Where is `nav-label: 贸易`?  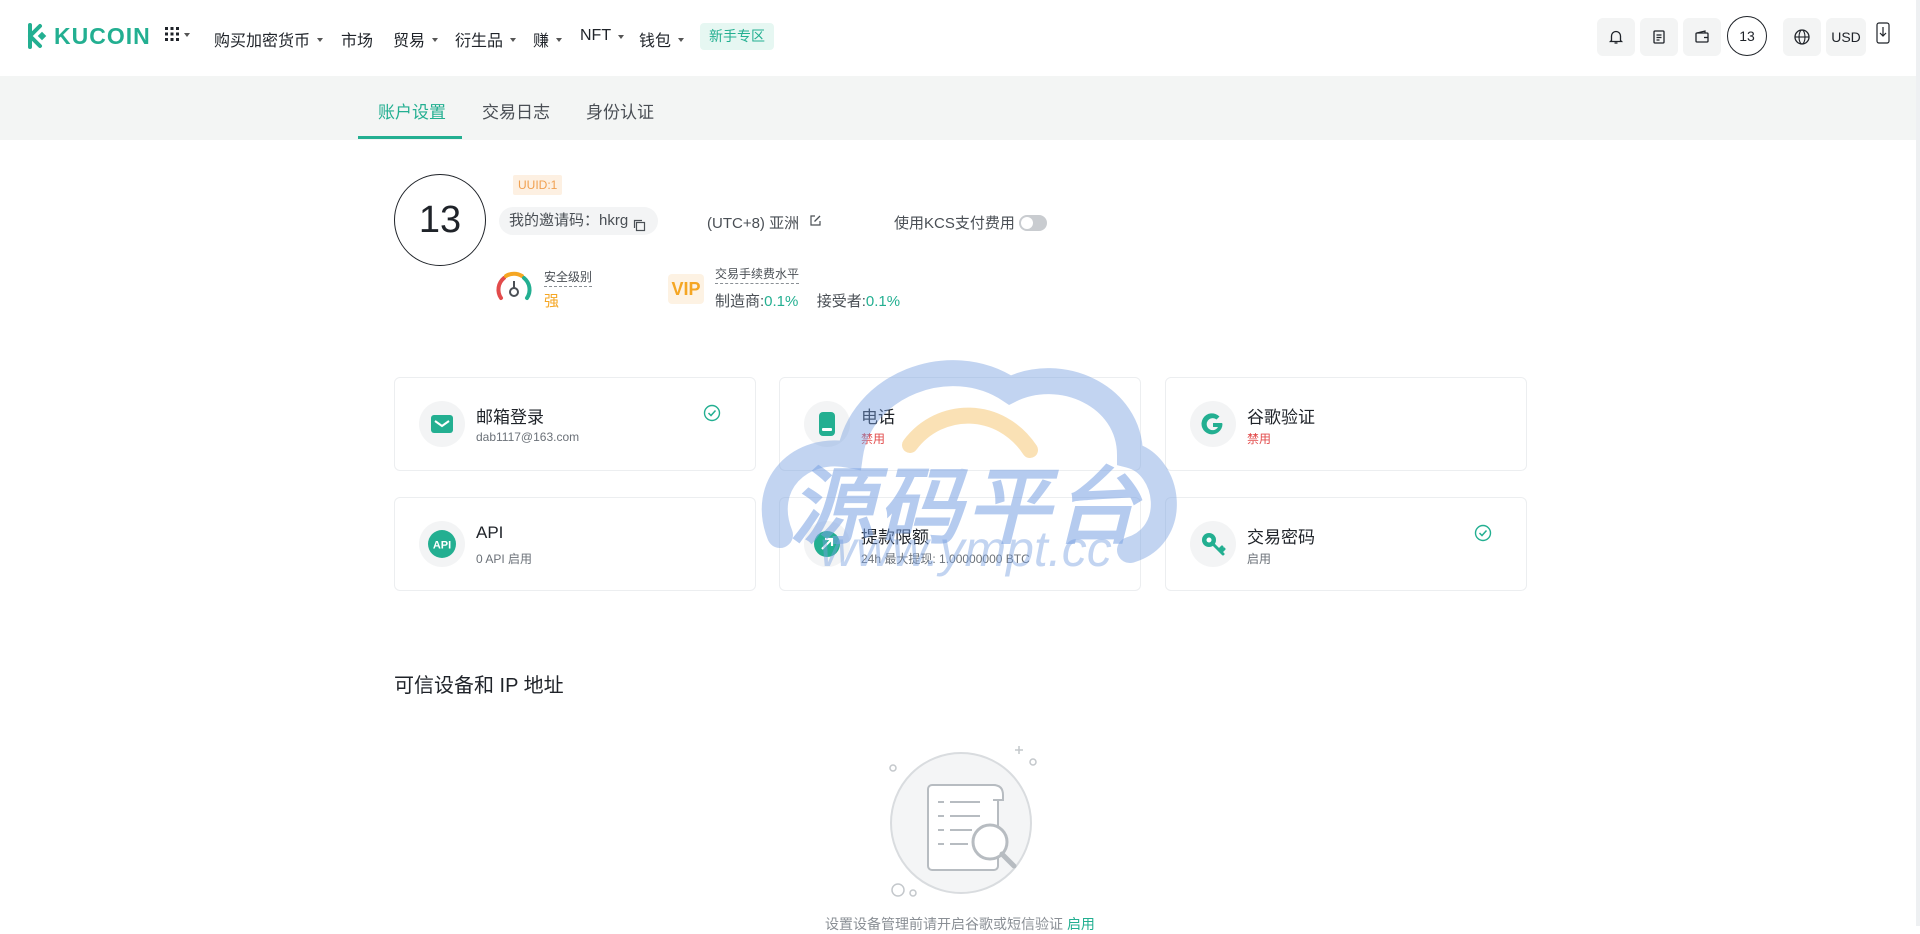
nav-label: 贸易 is located at coordinates (409, 41).